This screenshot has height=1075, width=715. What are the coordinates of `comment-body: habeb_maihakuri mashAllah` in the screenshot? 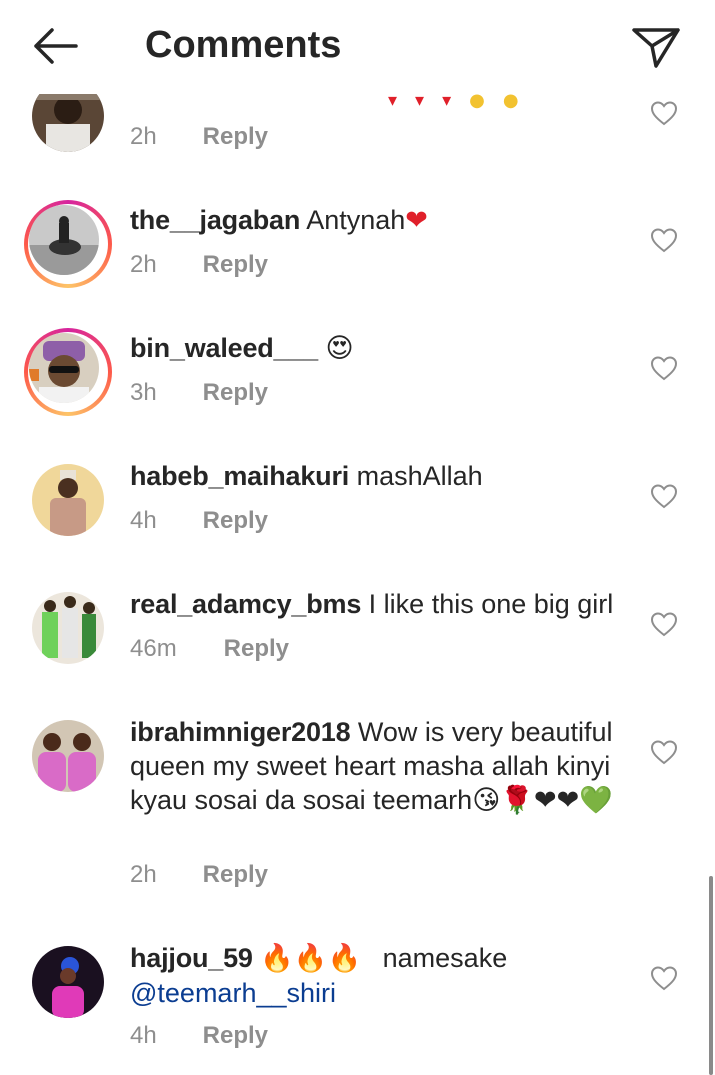 It's located at (380, 476).